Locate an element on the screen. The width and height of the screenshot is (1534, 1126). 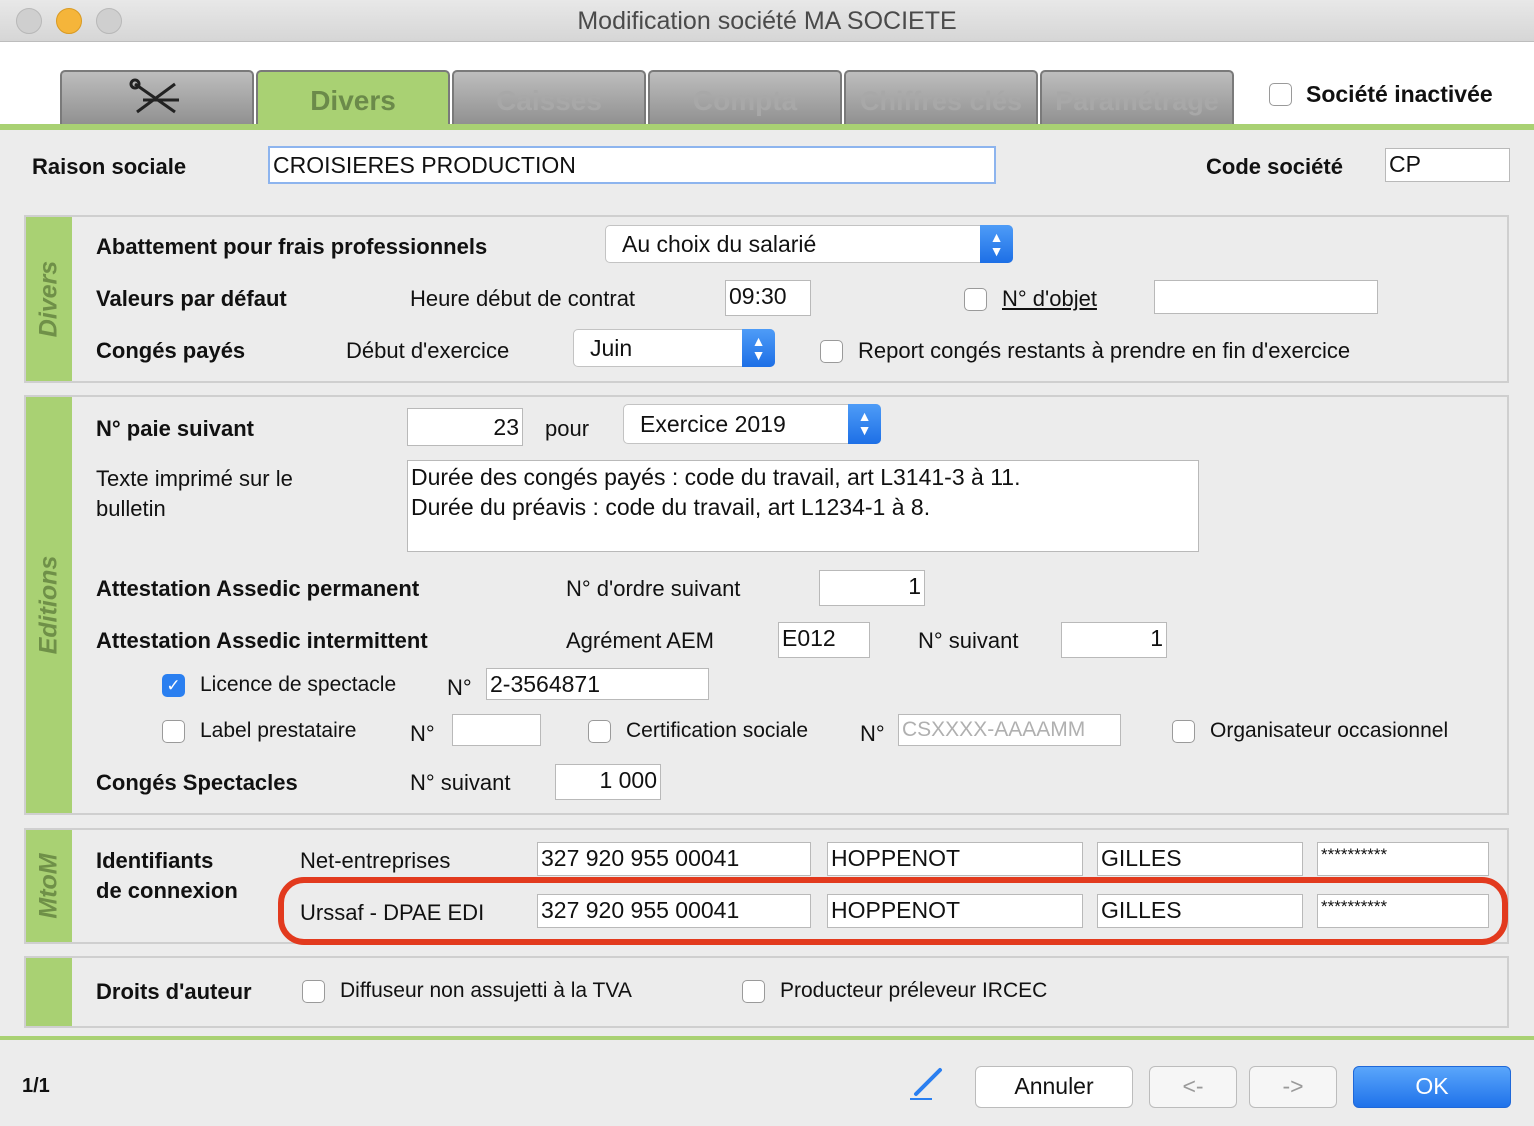
identifiants-label-2: de connexion is located at coordinates (167, 890).